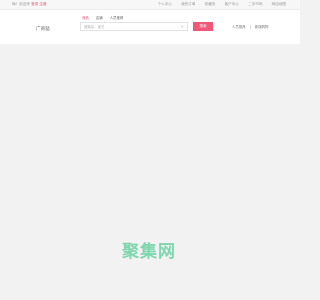 This screenshot has width=320, height=300. What do you see at coordinates (255, 4) in the screenshot?
I see `top-link-secondhand: 二手市场` at bounding box center [255, 4].